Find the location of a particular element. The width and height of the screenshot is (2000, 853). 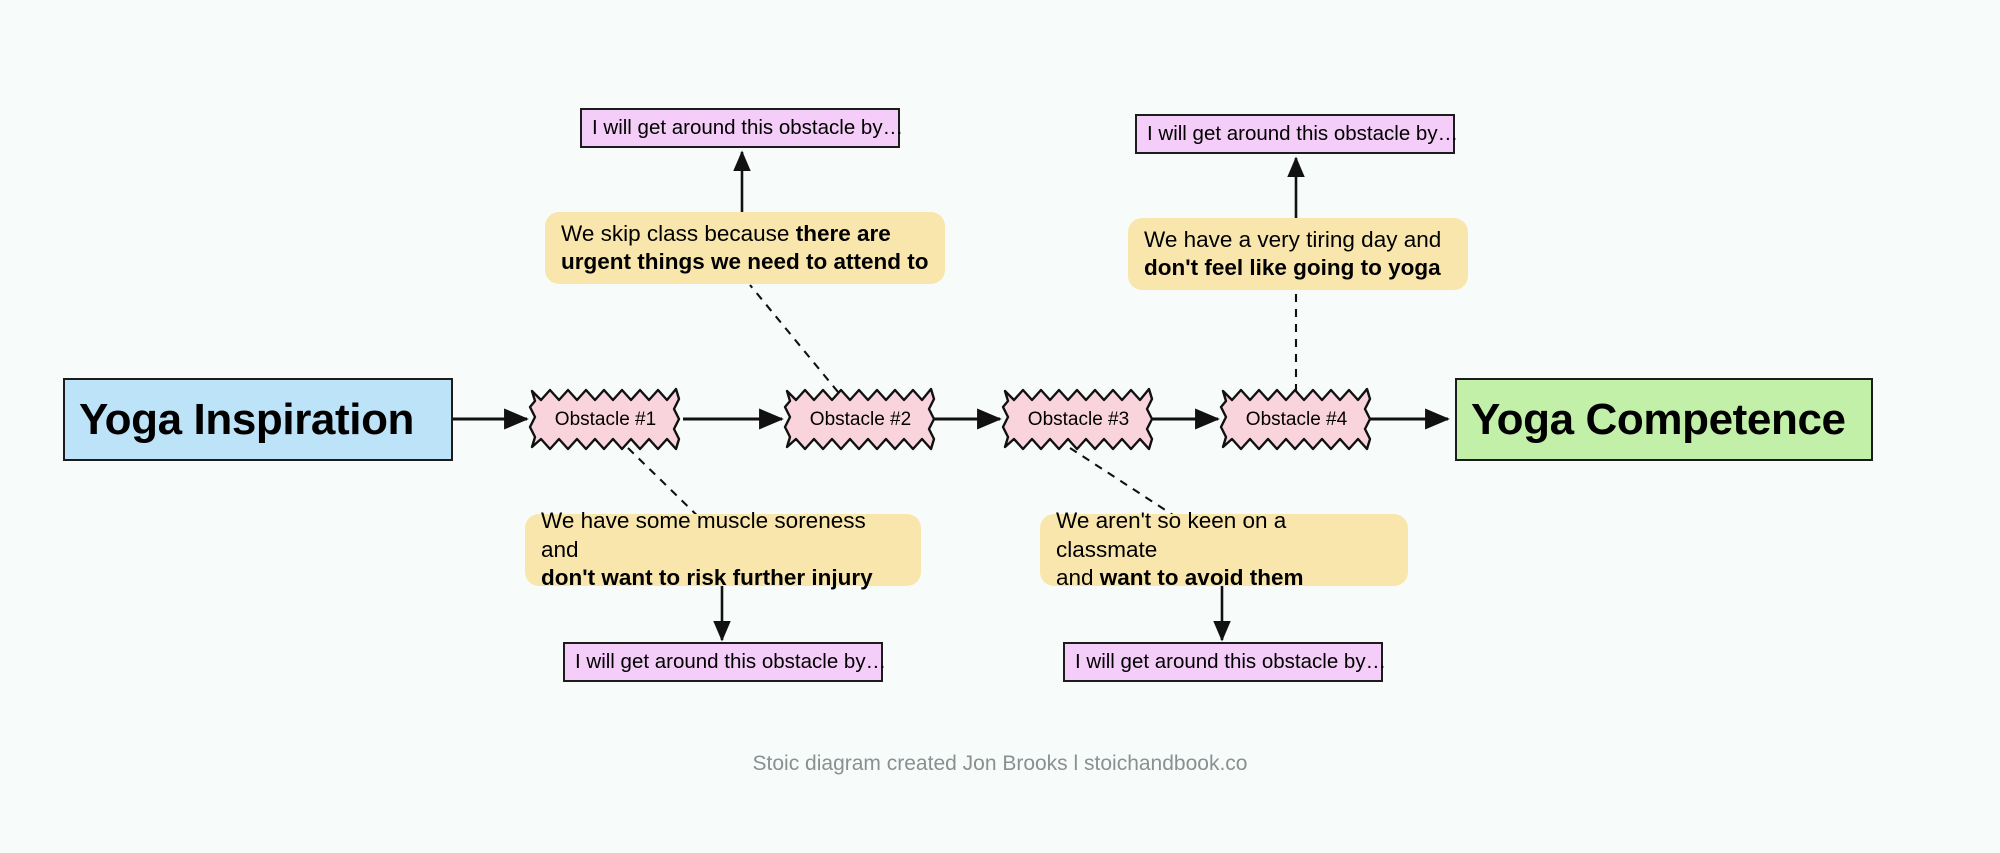

end-node-yoga-competence: Yoga Competence is located at coordinates (1664, 419).